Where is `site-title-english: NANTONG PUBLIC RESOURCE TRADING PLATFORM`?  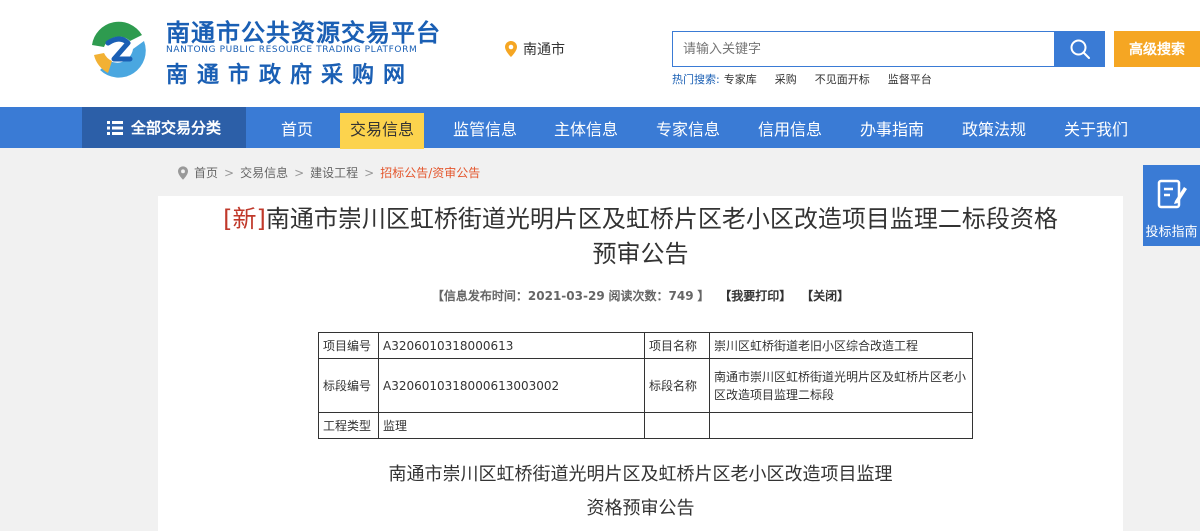 site-title-english: NANTONG PUBLIC RESOURCE TRADING PLATFORM is located at coordinates (292, 50).